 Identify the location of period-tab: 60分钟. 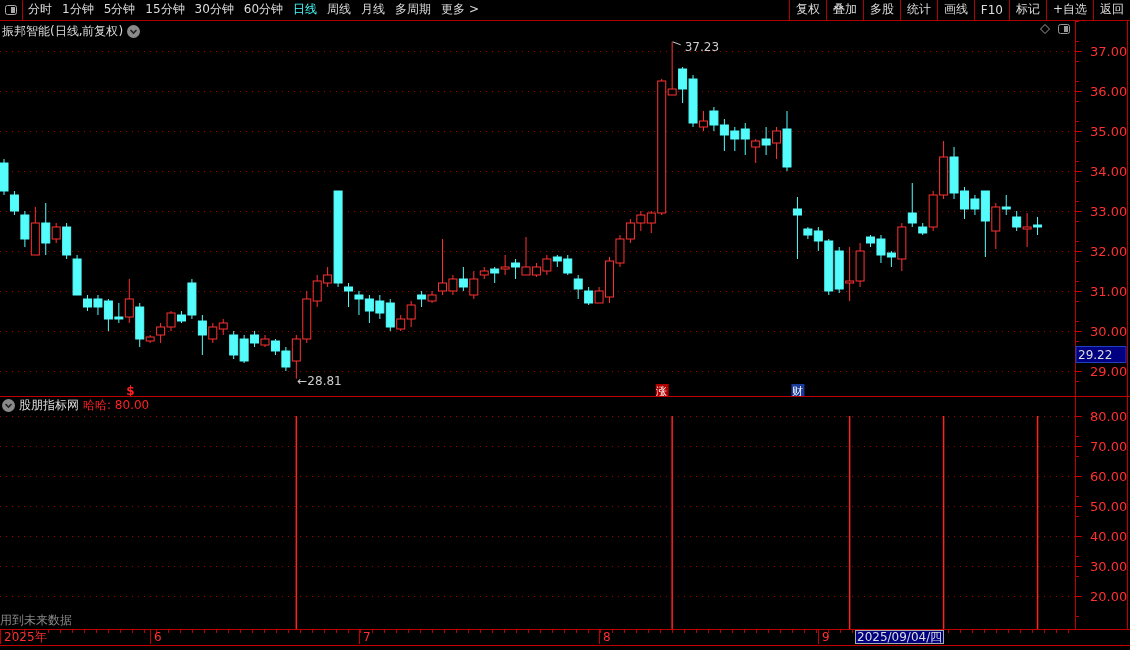
(263, 10).